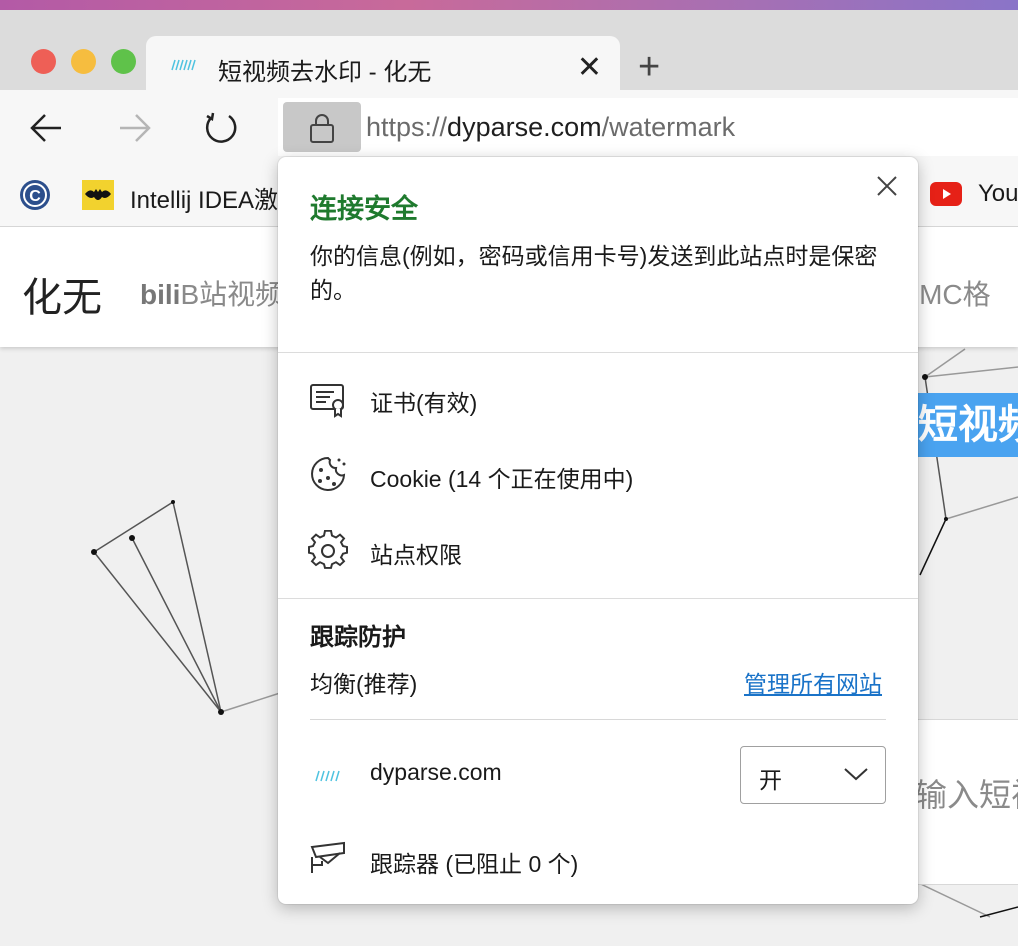 The image size is (1018, 946). Describe the element at coordinates (134, 128) in the screenshot. I see `forward-icon` at that location.